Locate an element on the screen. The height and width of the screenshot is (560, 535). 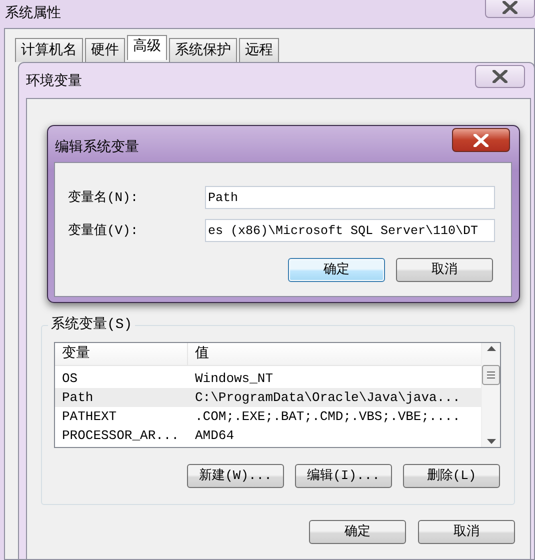
window-title: 系统属性 is located at coordinates (33, 13).